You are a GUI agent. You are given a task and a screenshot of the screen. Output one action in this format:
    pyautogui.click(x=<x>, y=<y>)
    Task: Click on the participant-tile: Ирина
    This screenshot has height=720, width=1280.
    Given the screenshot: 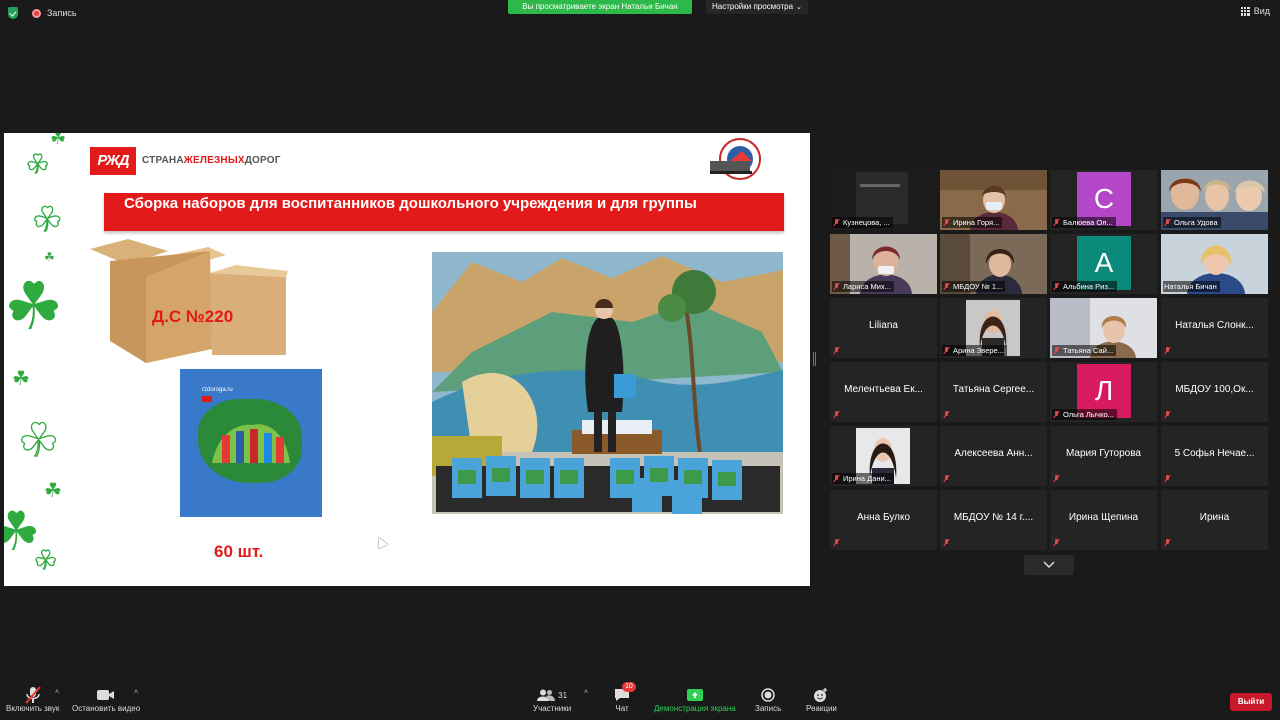 What is the action you would take?
    pyautogui.click(x=1214, y=520)
    